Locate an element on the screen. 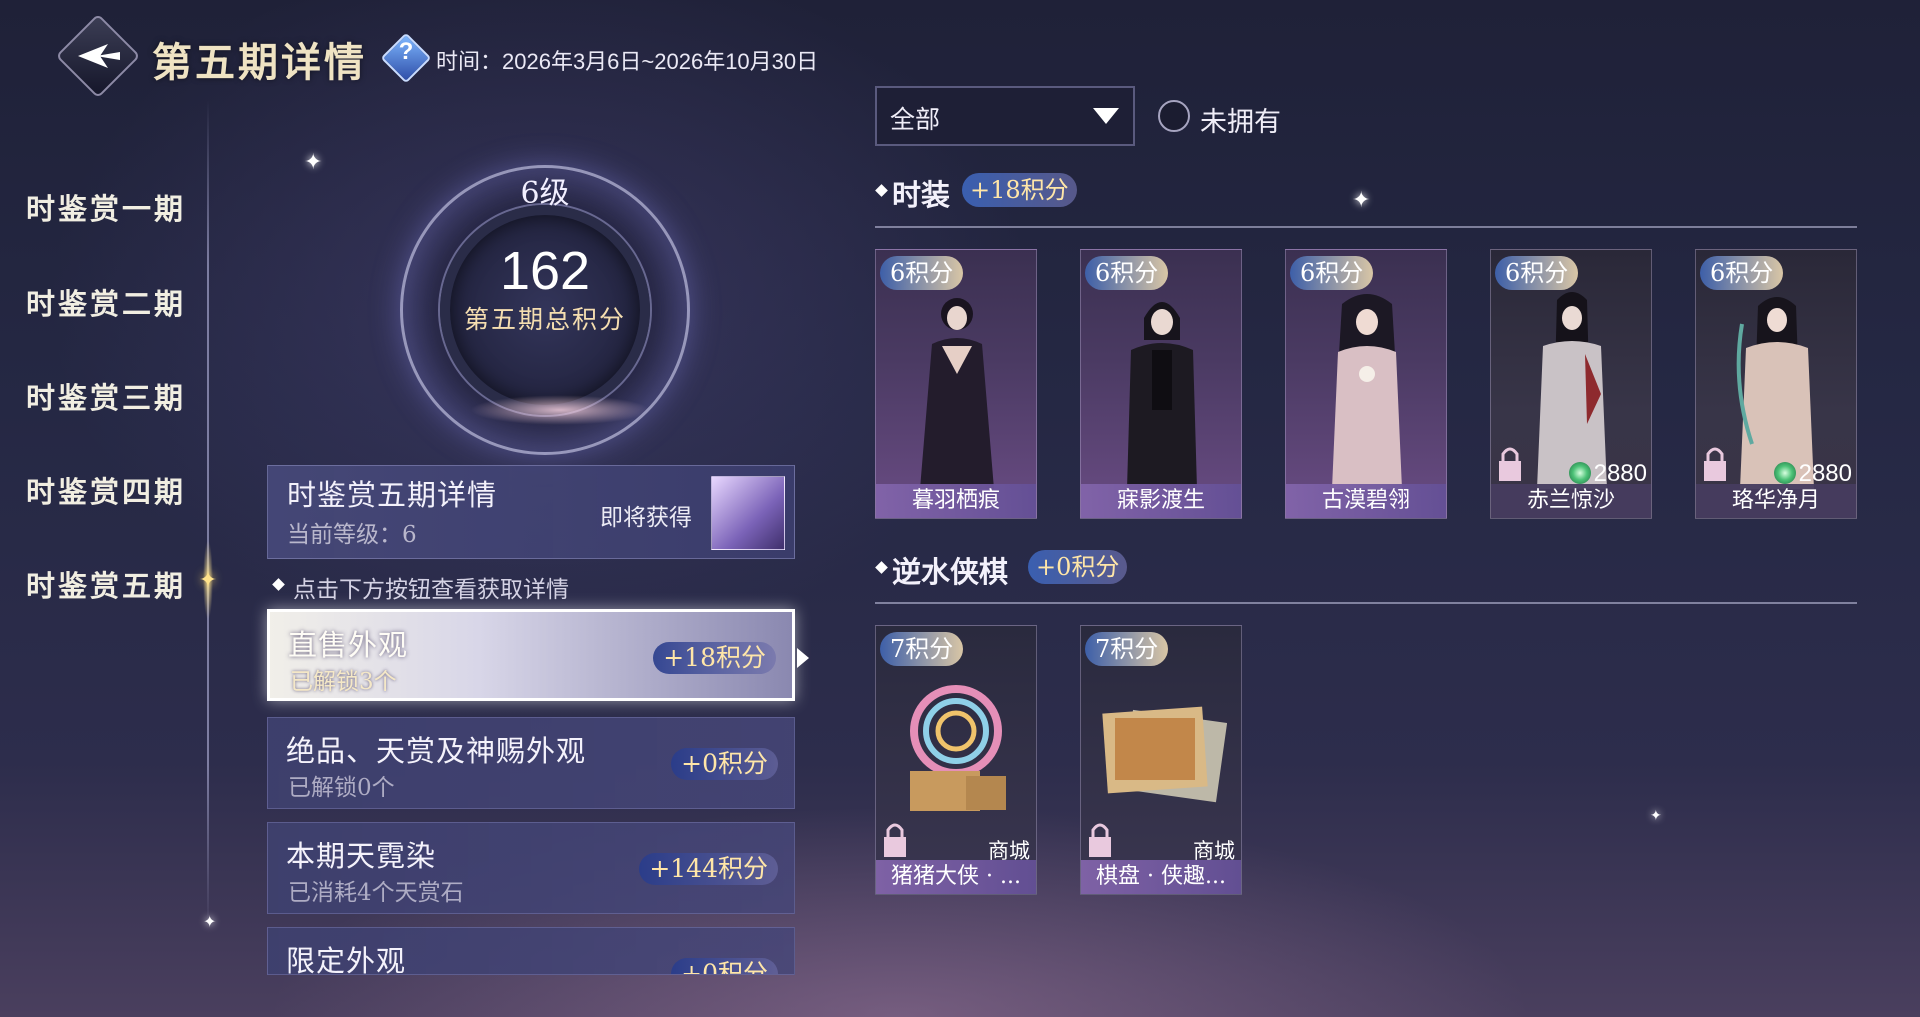 The height and width of the screenshot is (1017, 1920). filter-selected-value: 全部 is located at coordinates (915, 119).